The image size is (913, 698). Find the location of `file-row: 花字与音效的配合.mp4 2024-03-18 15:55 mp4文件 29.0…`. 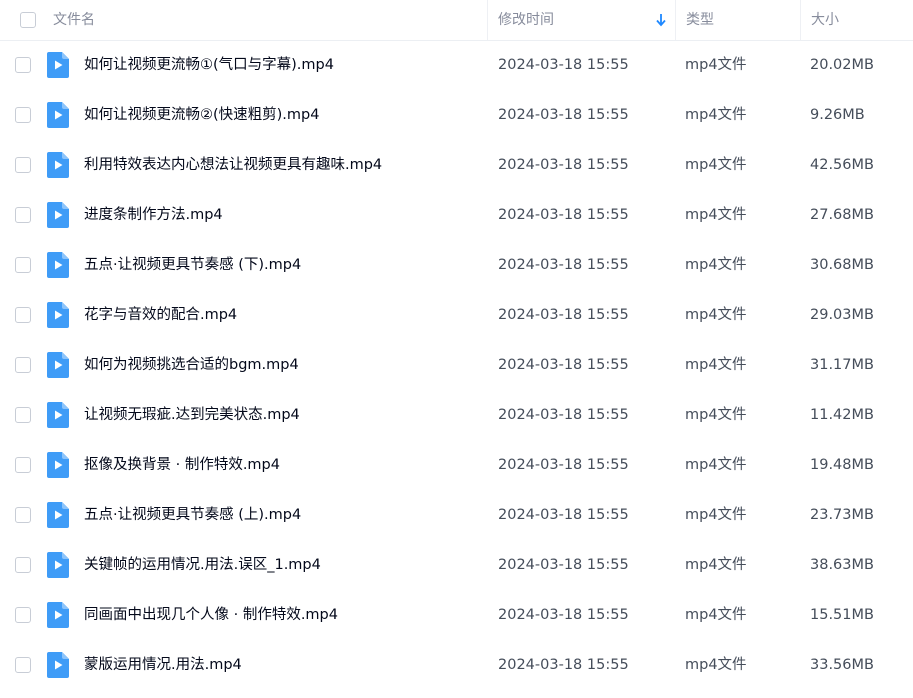

file-row: 花字与音效的配合.mp4 2024-03-18 15:55 mp4文件 29.0… is located at coordinates (456, 315).